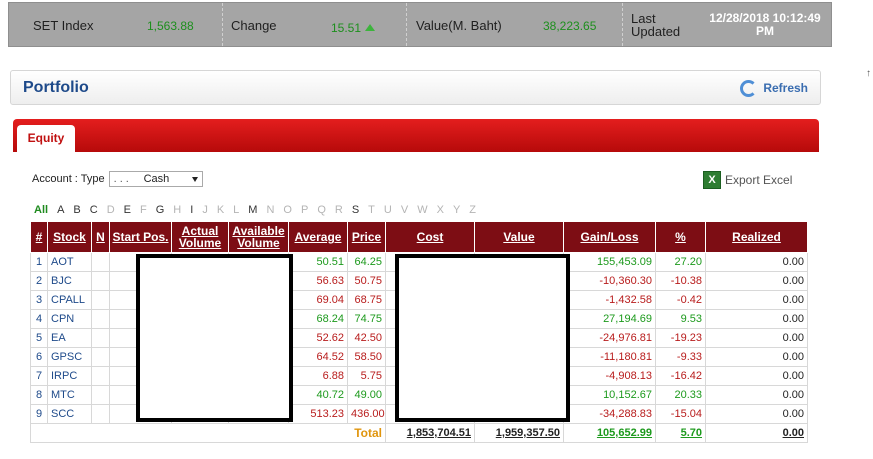  What do you see at coordinates (76, 210) in the screenshot?
I see `letter-filter-b: B` at bounding box center [76, 210].